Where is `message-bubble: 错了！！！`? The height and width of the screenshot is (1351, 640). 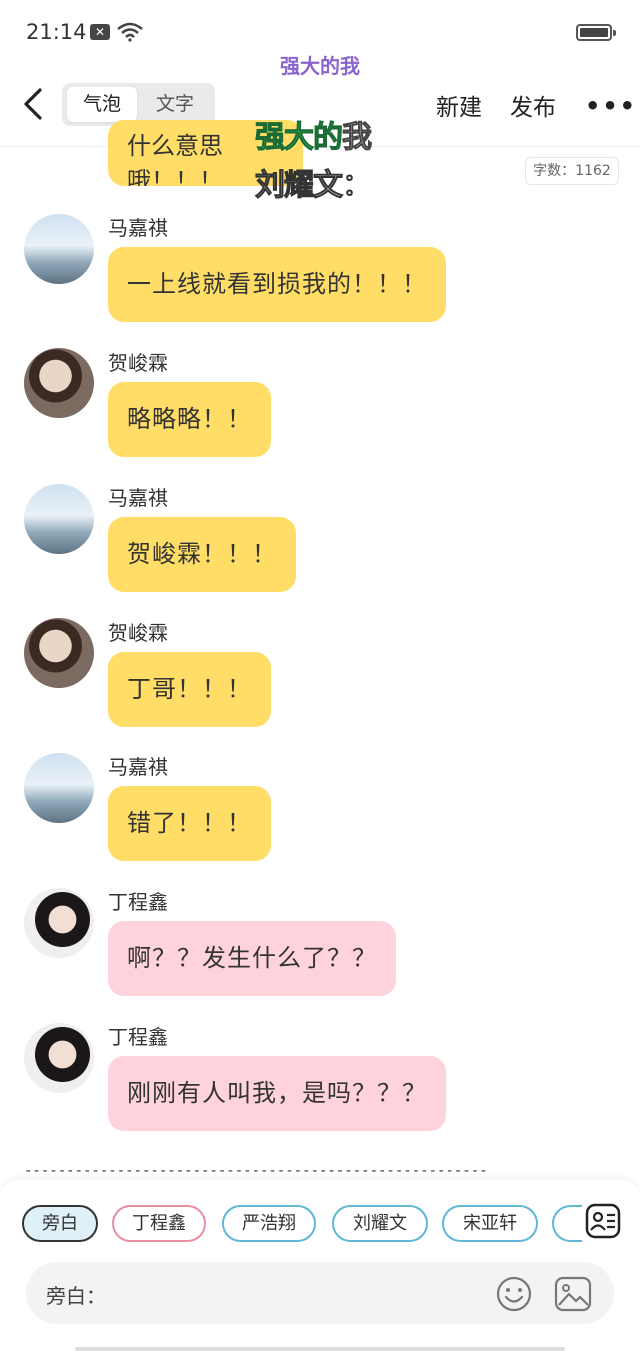
message-bubble: 错了！！！ is located at coordinates (189, 823).